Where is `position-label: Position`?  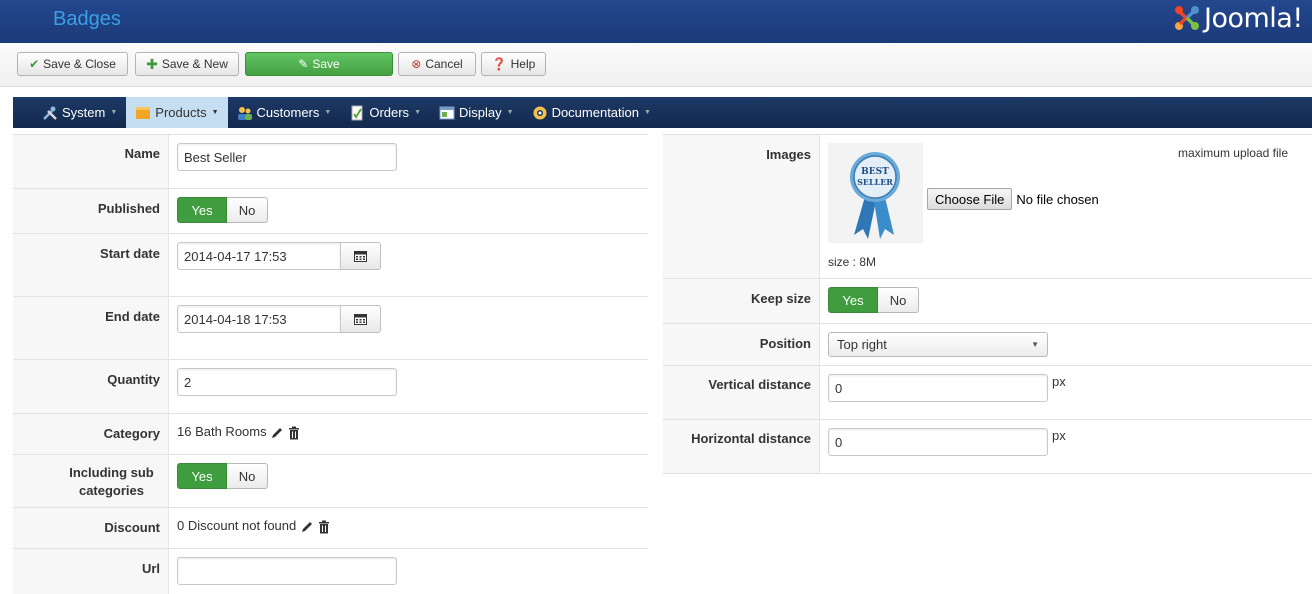 position-label: Position is located at coordinates (741, 344).